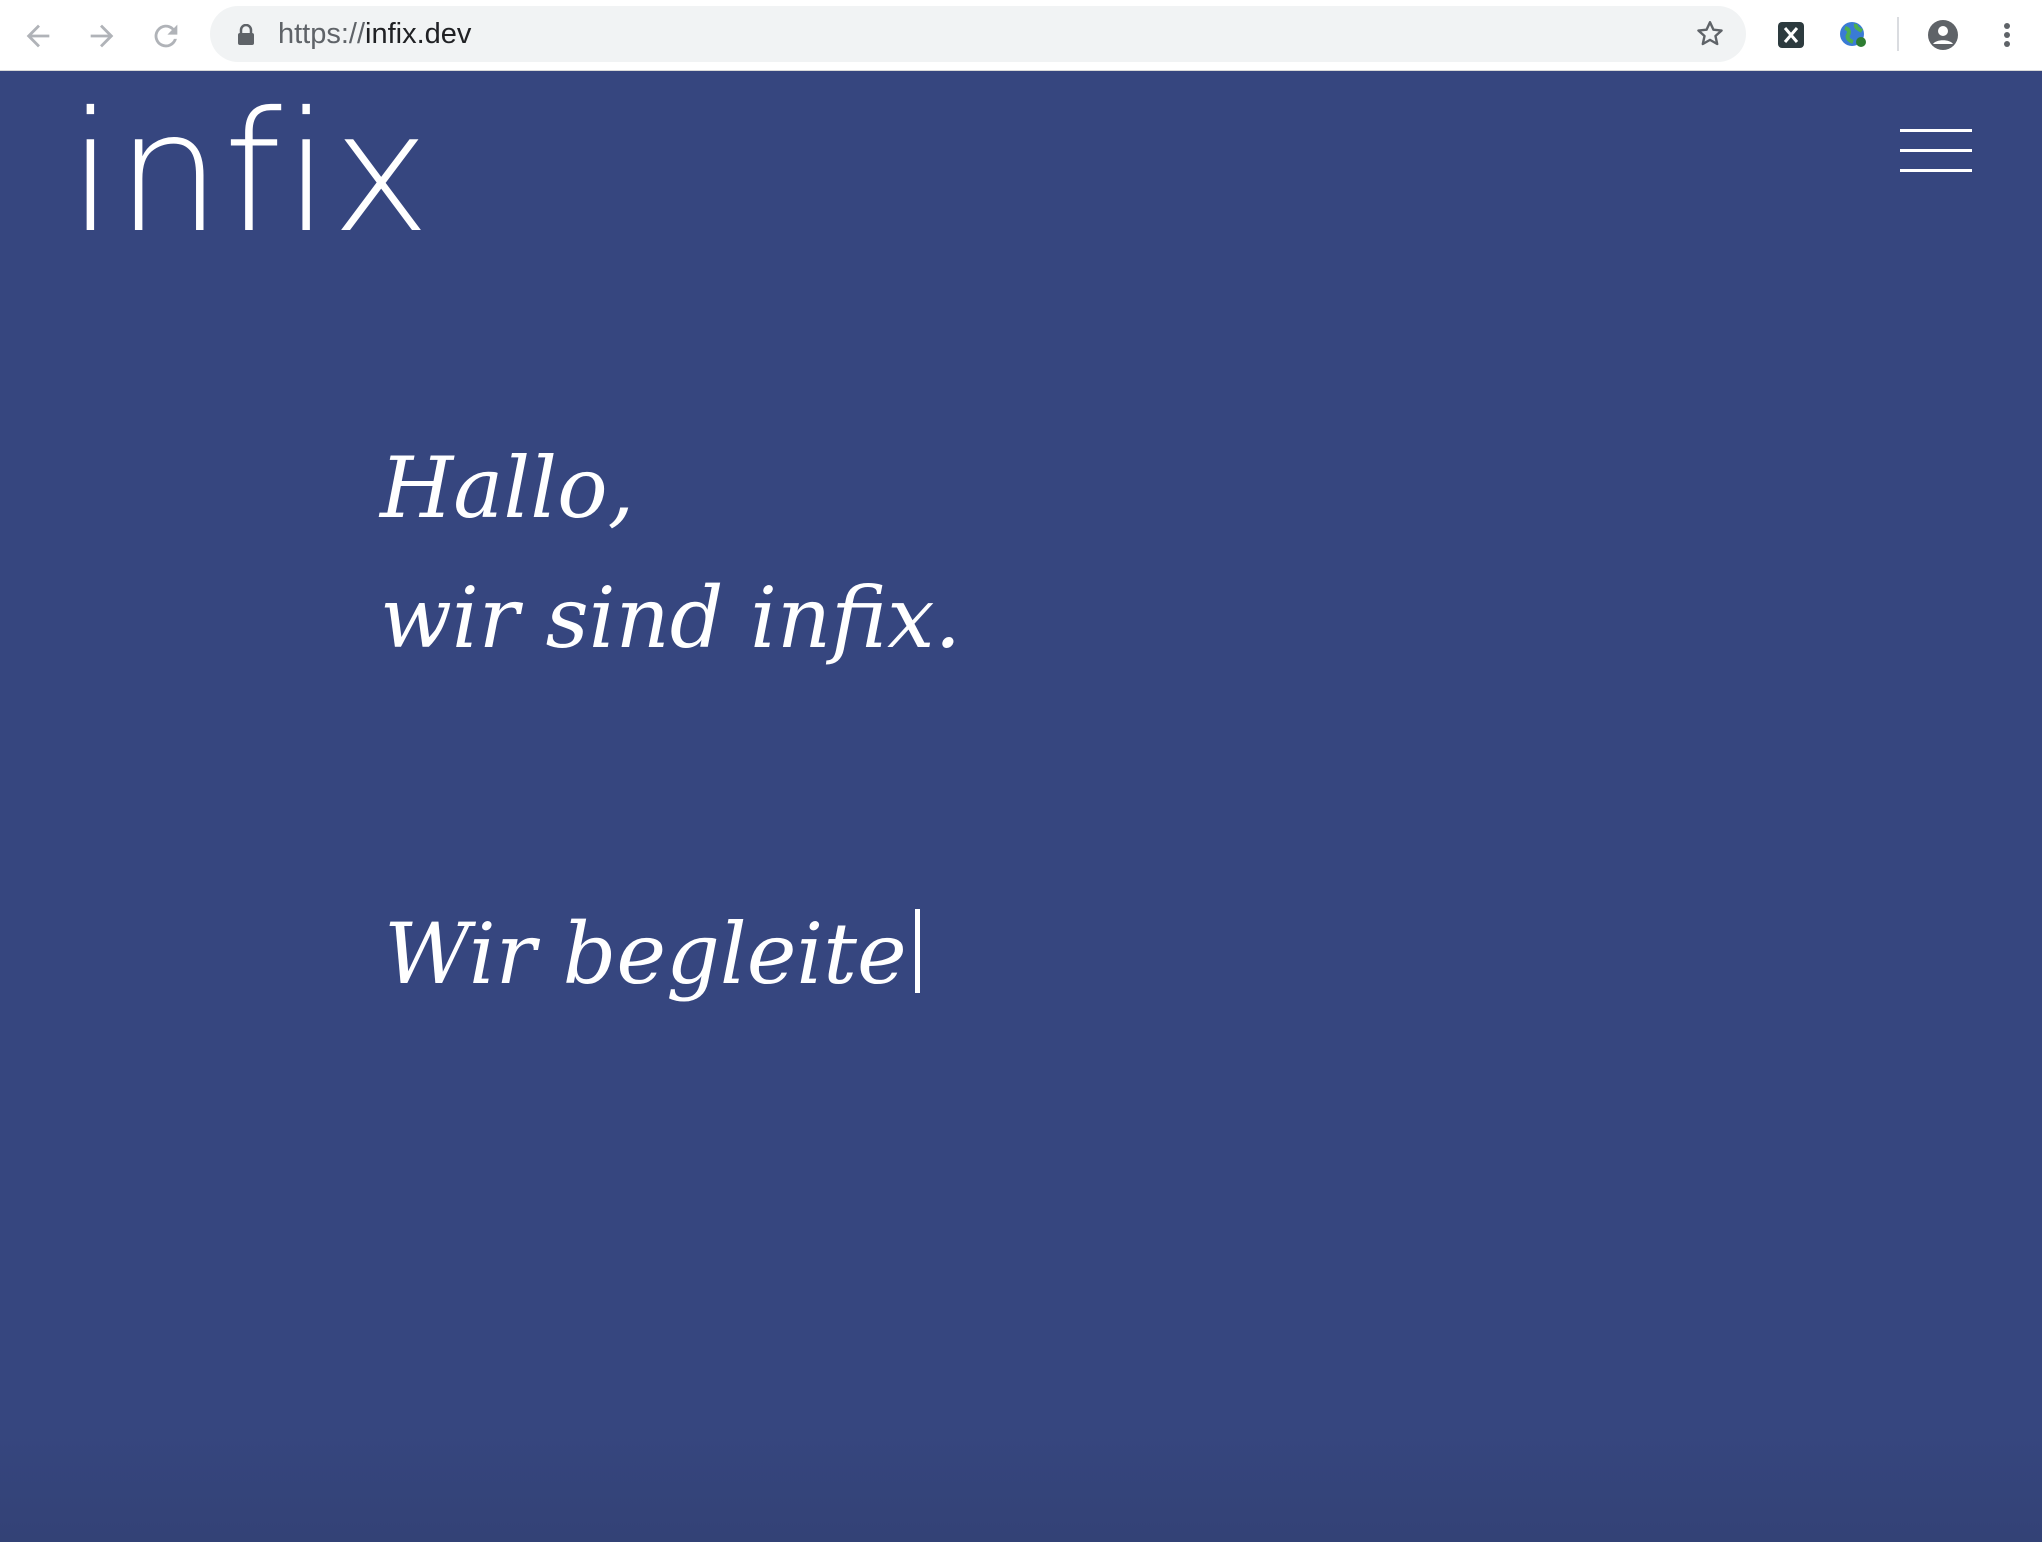 The height and width of the screenshot is (1542, 2042). What do you see at coordinates (2007, 35) in the screenshot?
I see `kebab-menu-icon` at bounding box center [2007, 35].